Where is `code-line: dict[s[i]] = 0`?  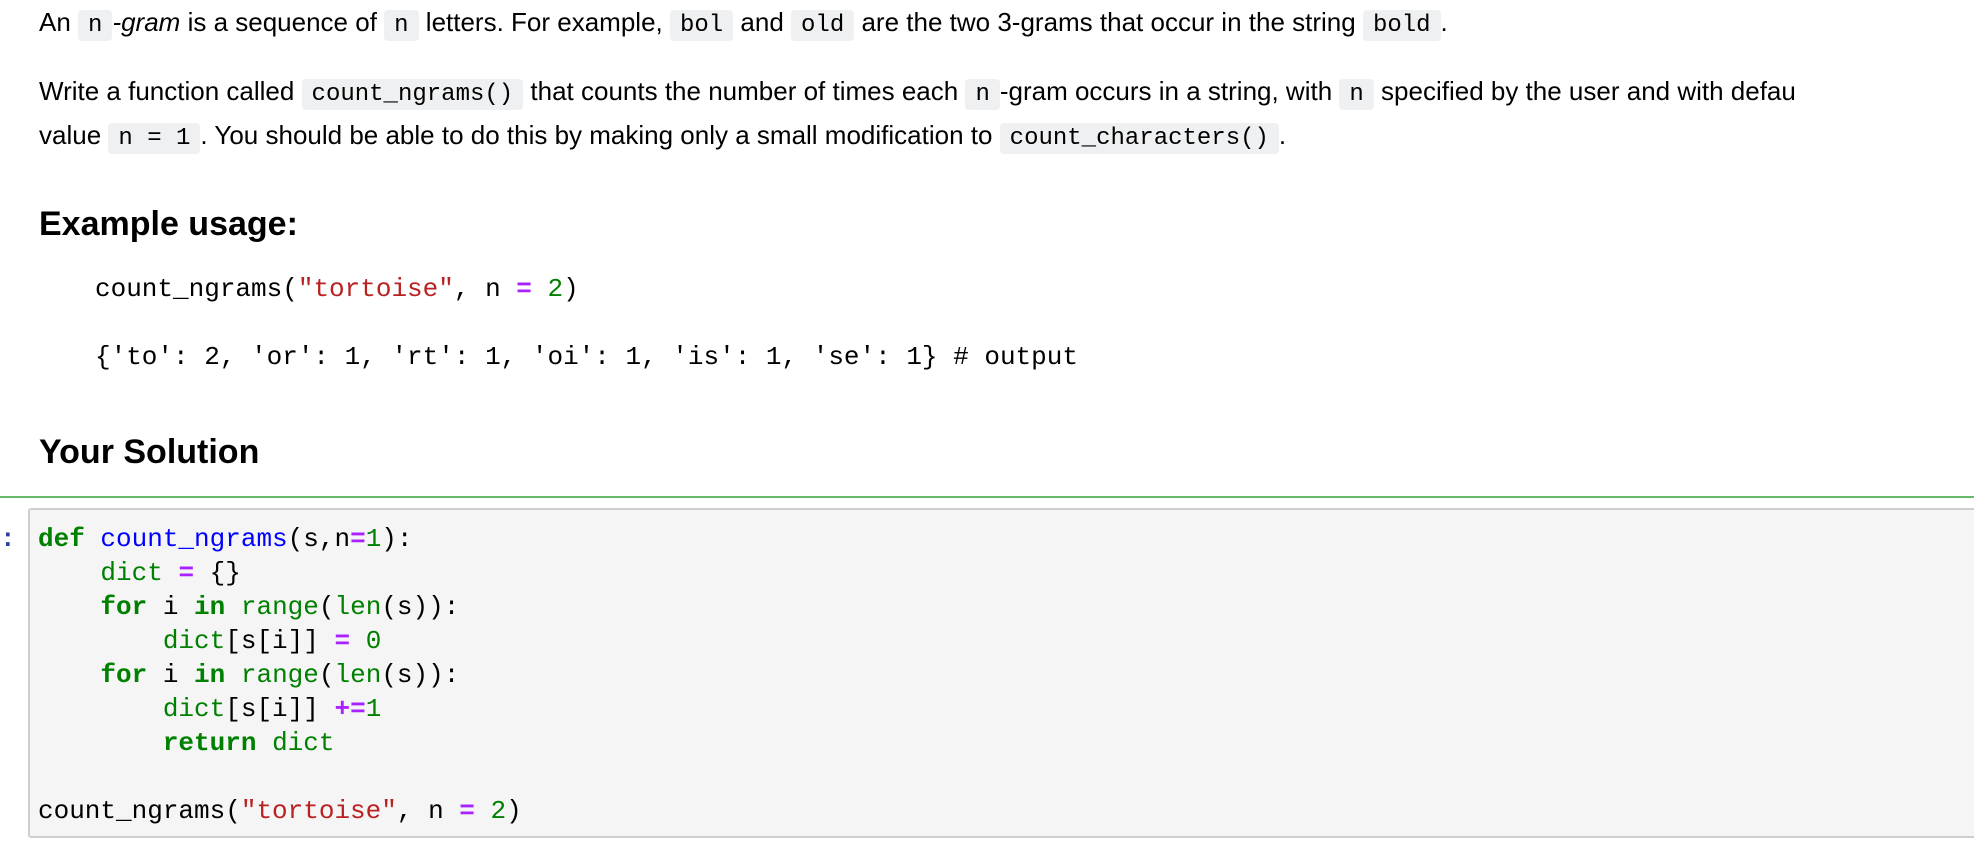
code-line: dict[s[i]] = 0 is located at coordinates (280, 641).